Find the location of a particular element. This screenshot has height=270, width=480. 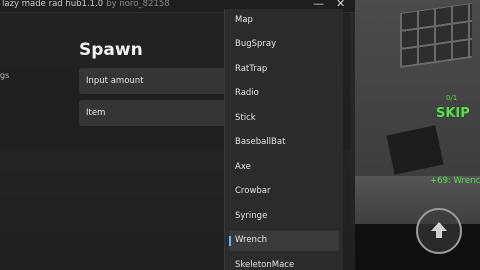

dropdown-option: BaseballBat is located at coordinates (284, 143).